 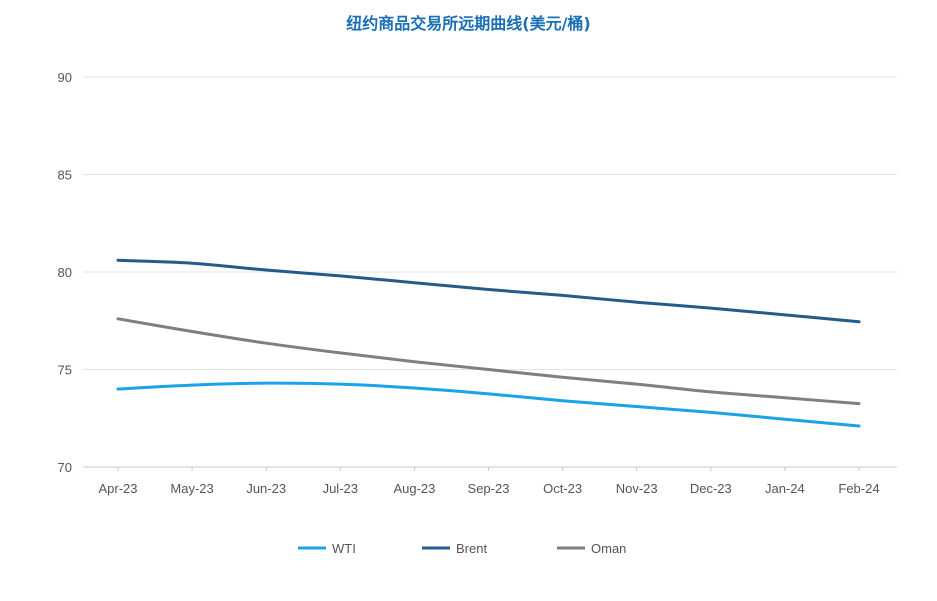 What do you see at coordinates (414, 488) in the screenshot?
I see `x-tick-label: Aug-23` at bounding box center [414, 488].